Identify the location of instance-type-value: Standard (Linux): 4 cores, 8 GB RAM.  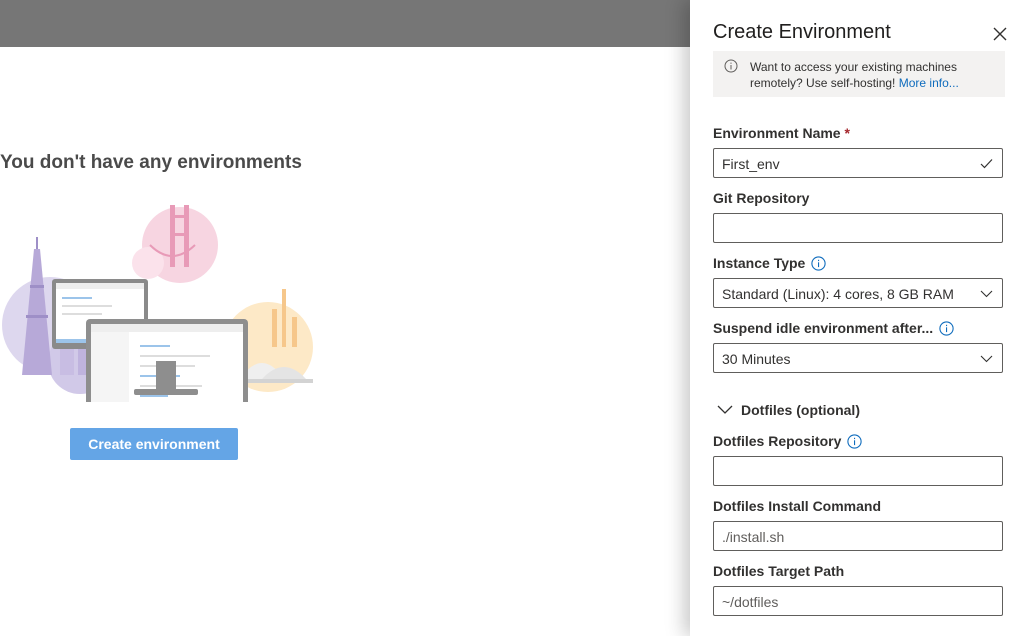
(838, 294).